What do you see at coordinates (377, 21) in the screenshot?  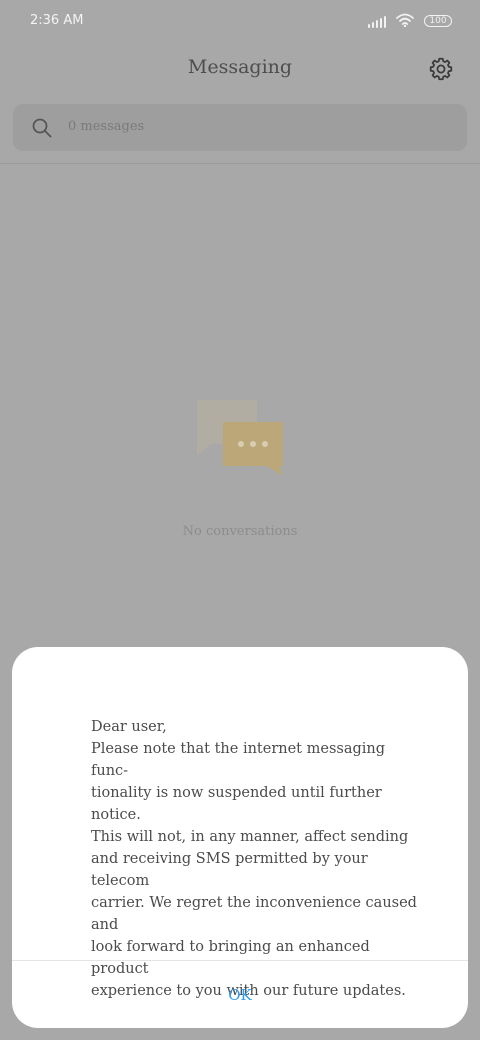 I see `signal-icon` at bounding box center [377, 21].